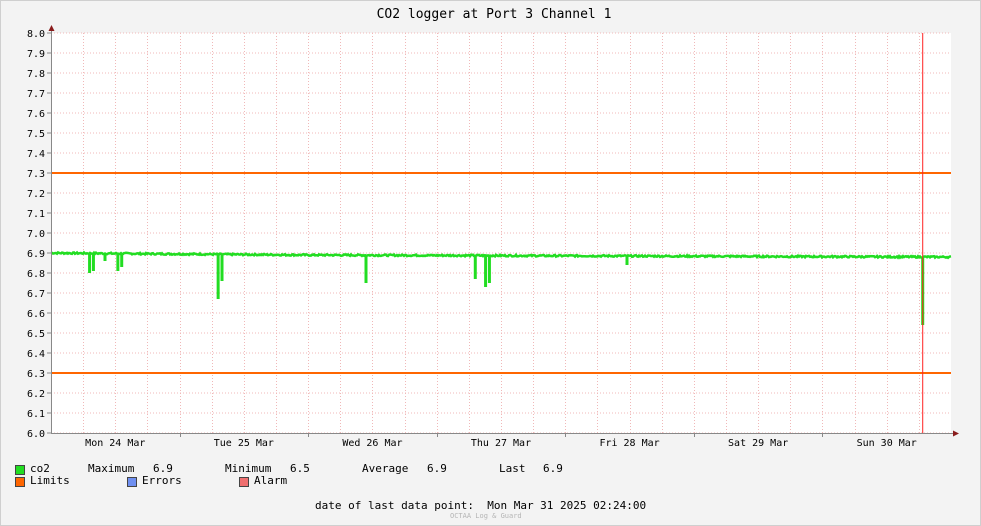 The width and height of the screenshot is (981, 526). I want to click on y-tick-label: 8.0, so click(36, 34).